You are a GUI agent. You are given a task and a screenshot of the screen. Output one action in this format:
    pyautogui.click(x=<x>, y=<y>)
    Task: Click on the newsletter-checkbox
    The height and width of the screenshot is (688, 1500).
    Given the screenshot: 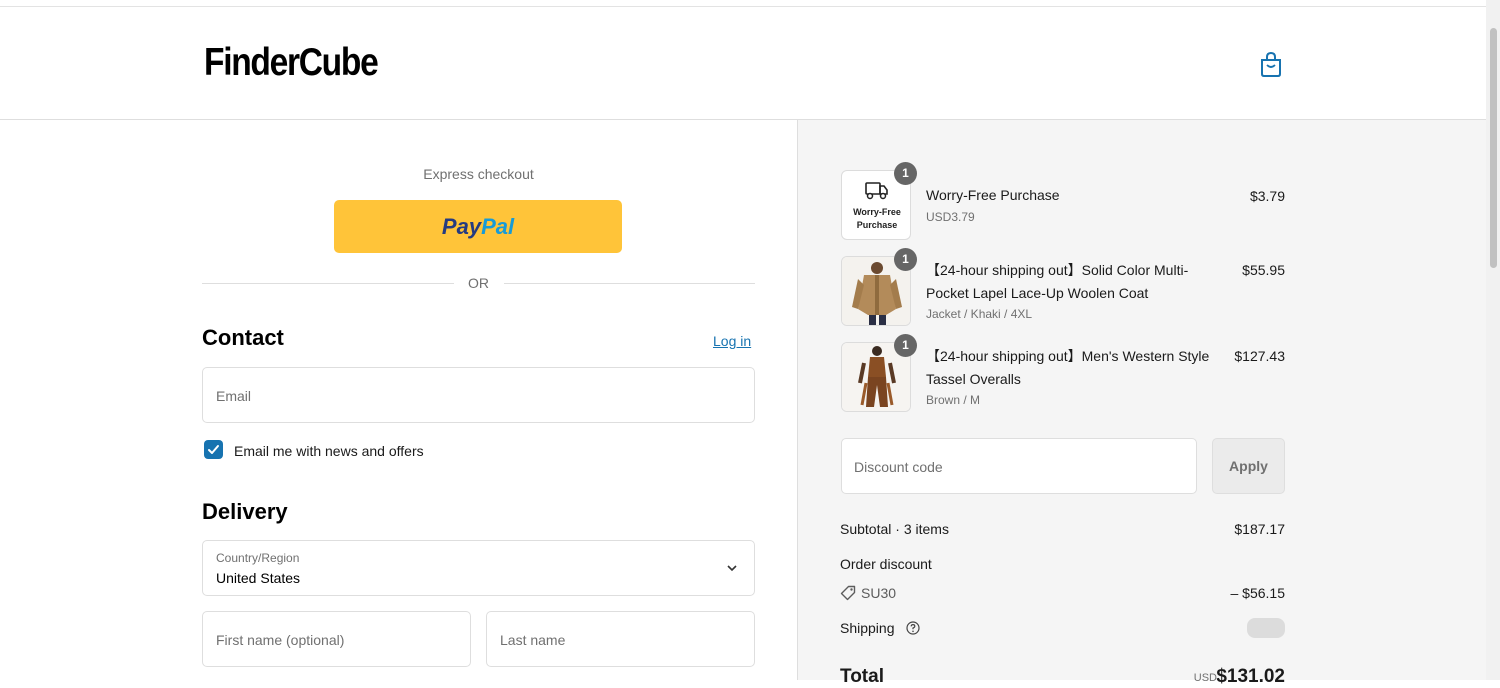 What is the action you would take?
    pyautogui.click(x=213, y=449)
    